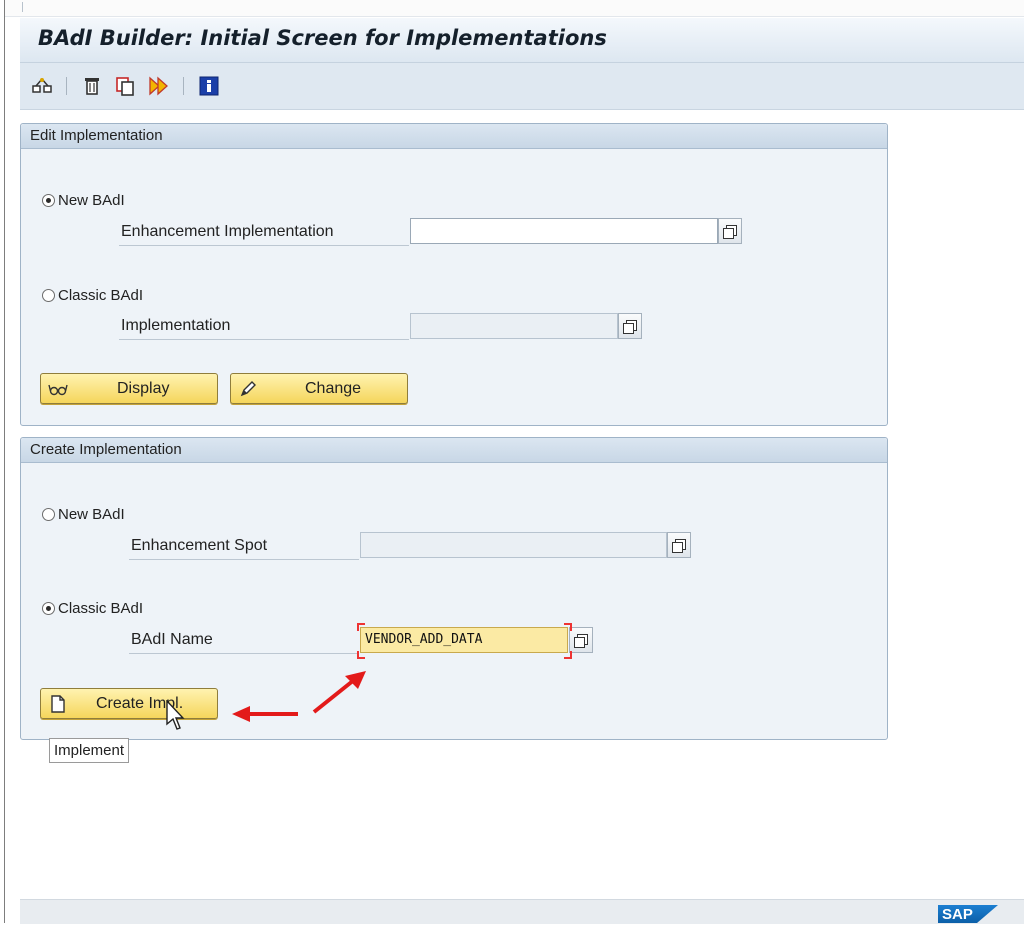 Image resolution: width=1024 pixels, height=925 pixels. I want to click on badi-name-input: VENDOR_ADD_DATA, so click(464, 640).